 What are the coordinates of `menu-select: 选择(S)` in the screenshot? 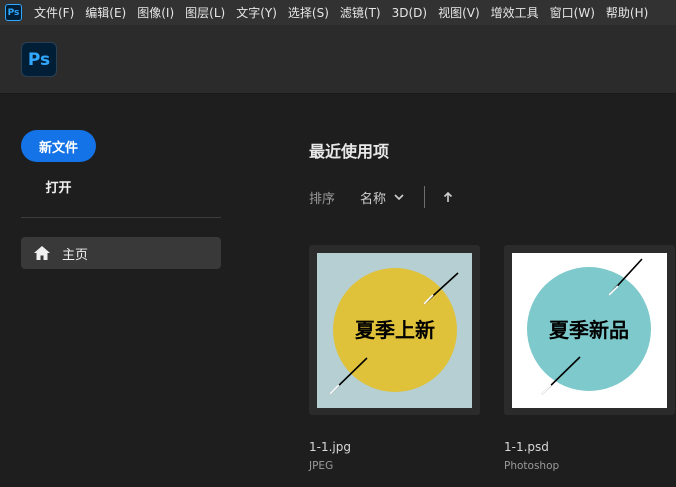 It's located at (308, 12).